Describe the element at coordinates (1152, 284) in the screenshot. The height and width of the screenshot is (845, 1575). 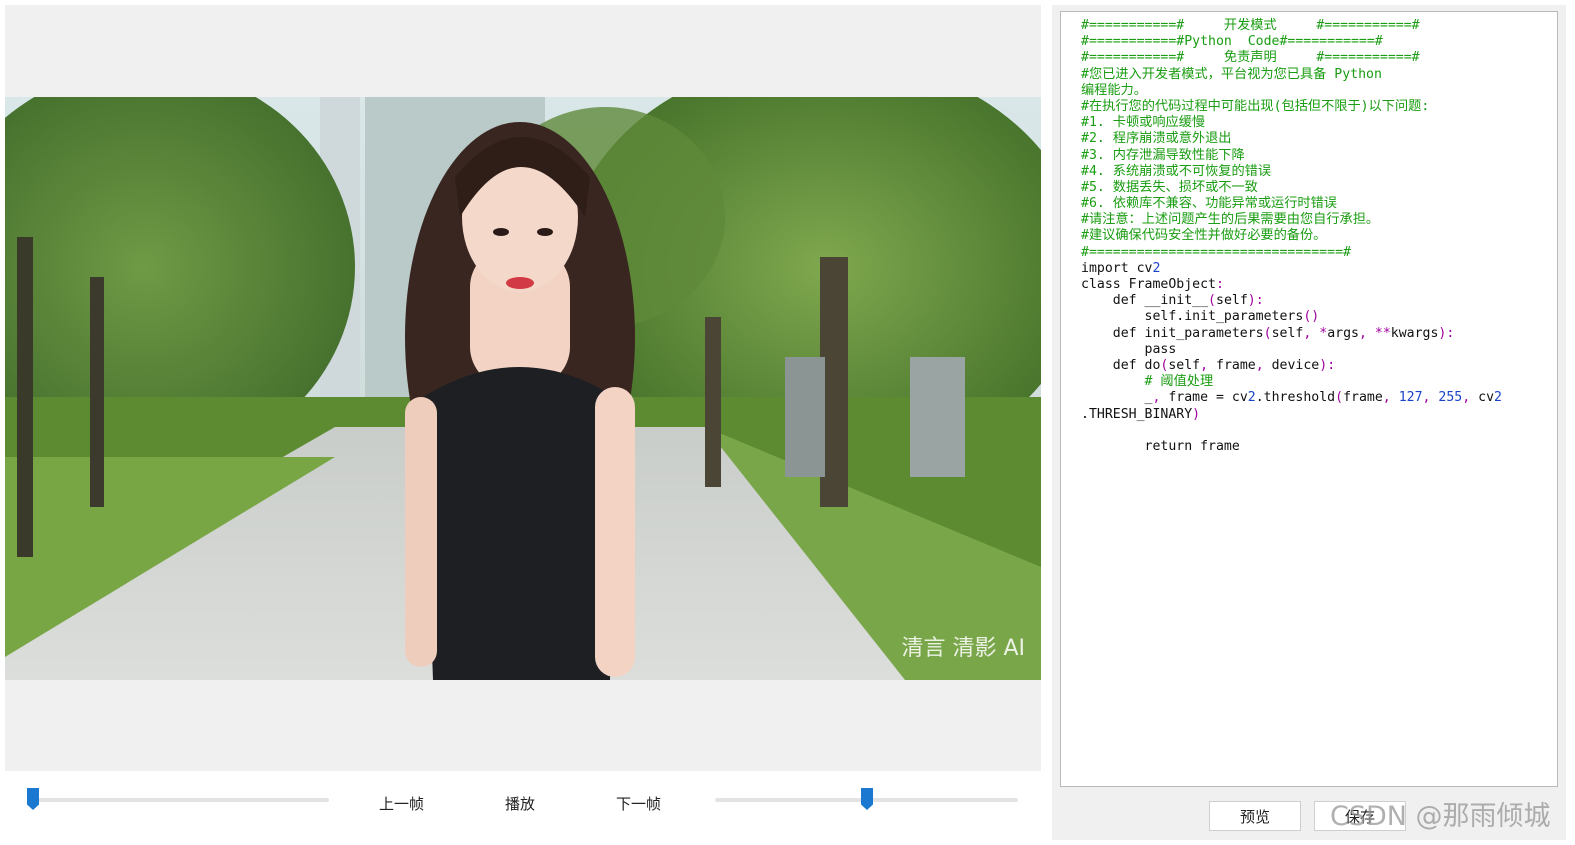
I see `code-line: class FrameObject:` at that location.